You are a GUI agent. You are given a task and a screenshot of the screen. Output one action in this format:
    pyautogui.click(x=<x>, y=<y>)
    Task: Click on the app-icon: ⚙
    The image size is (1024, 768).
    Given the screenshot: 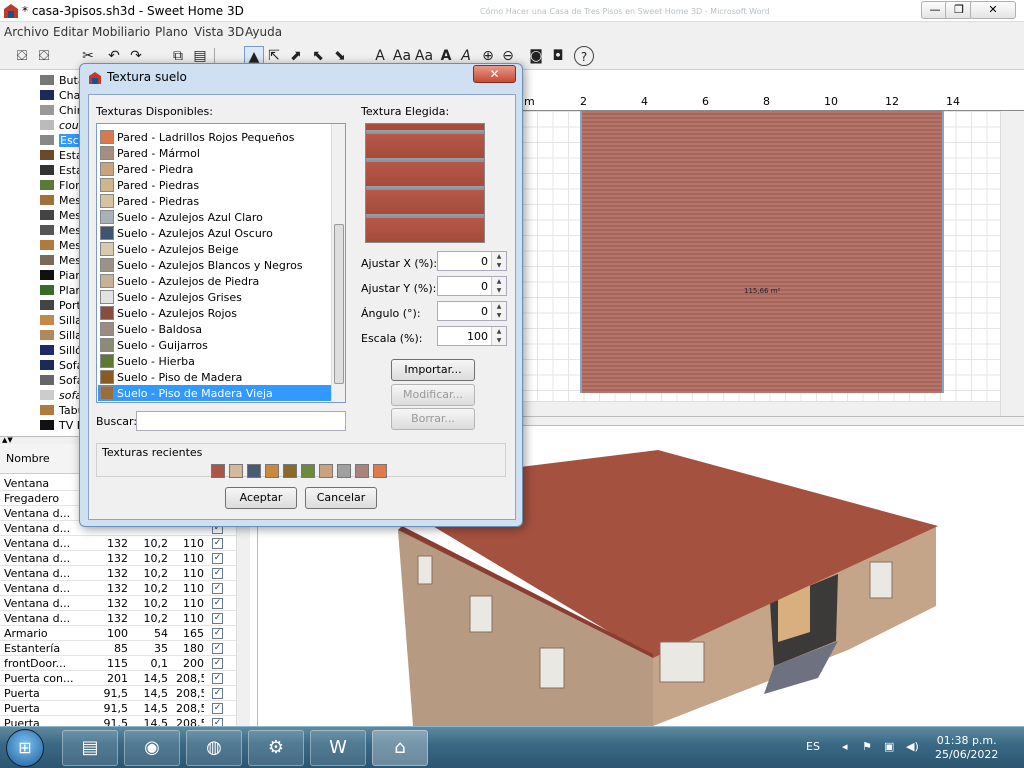 What is the action you would take?
    pyautogui.click(x=276, y=748)
    